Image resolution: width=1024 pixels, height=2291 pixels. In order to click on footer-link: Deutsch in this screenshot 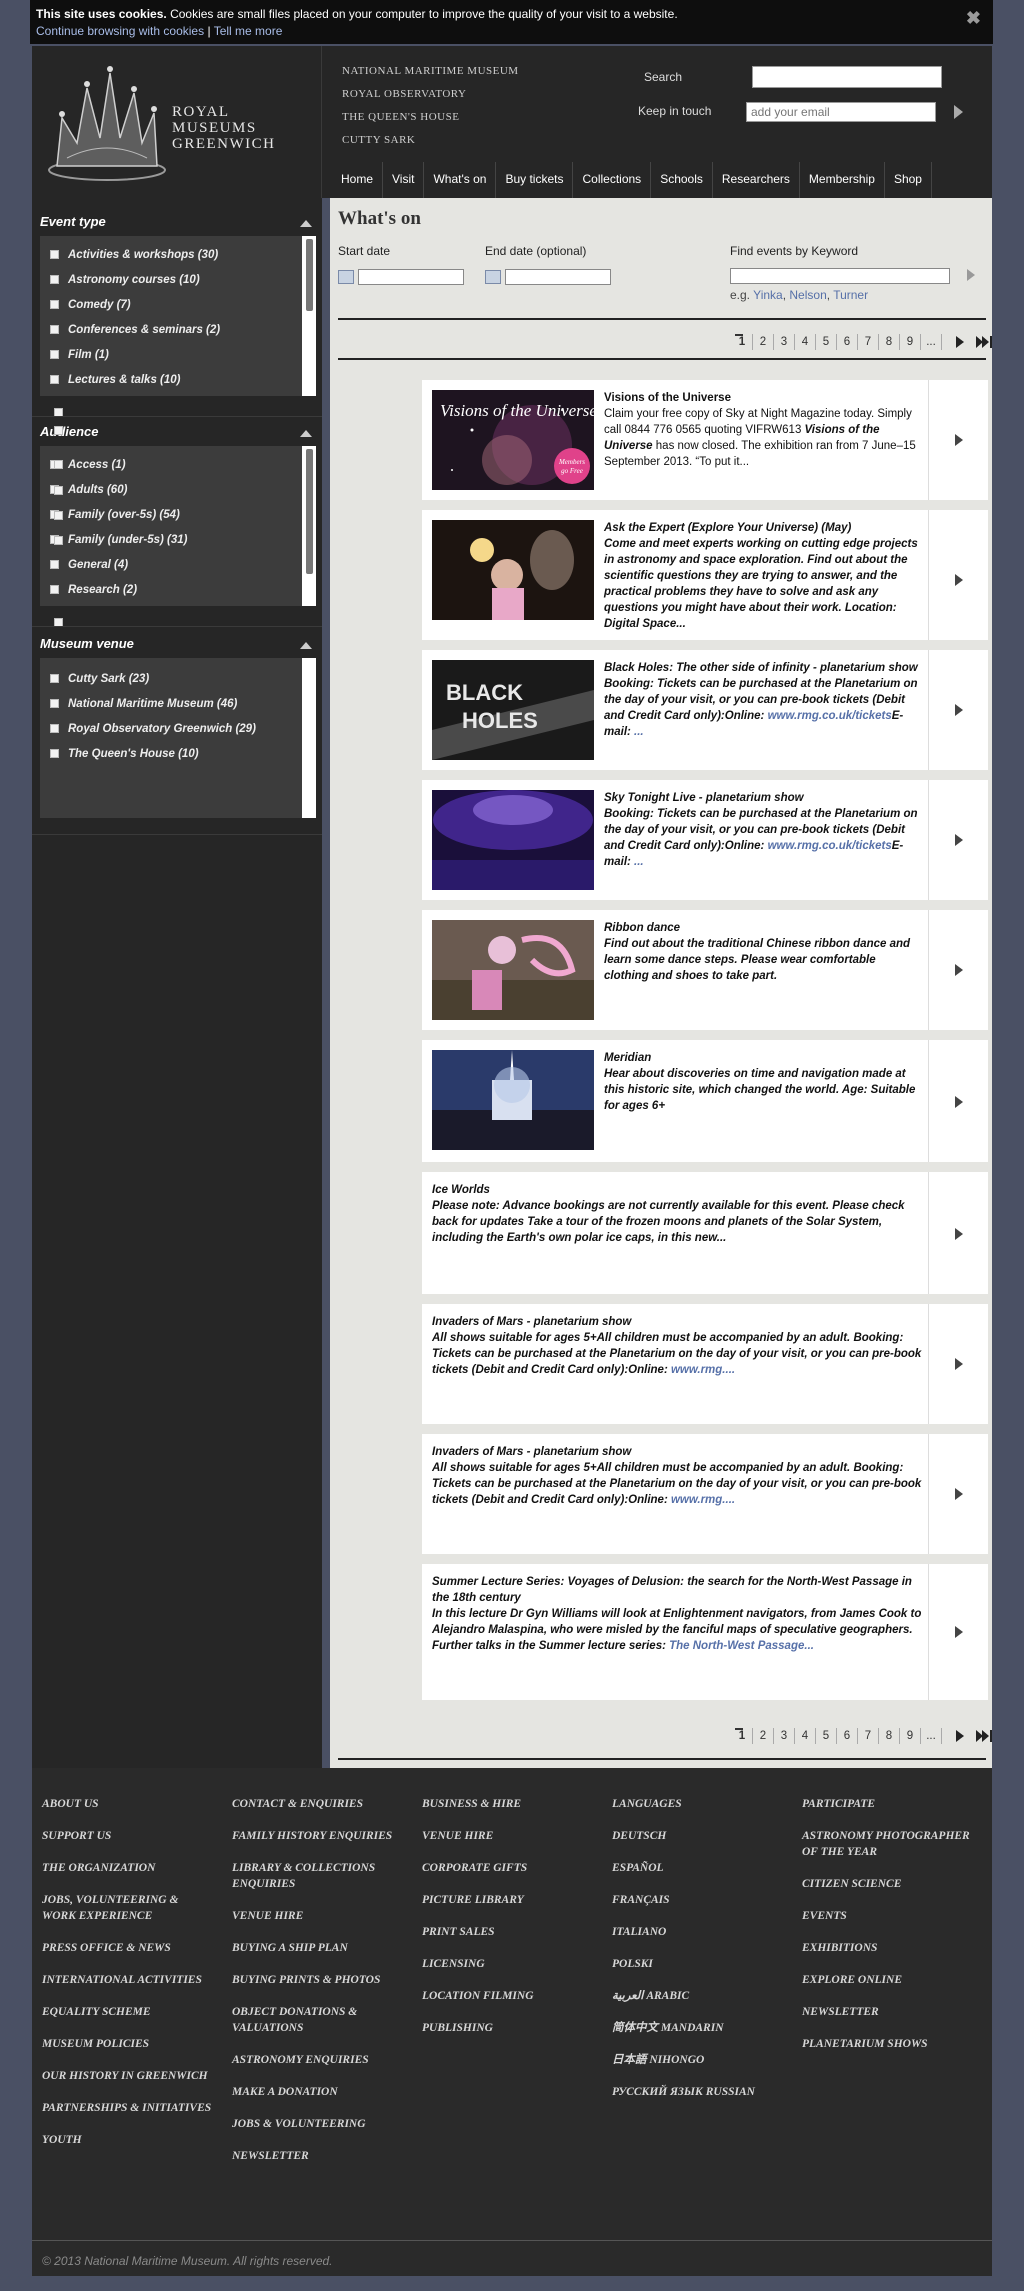, I will do `click(697, 1836)`.